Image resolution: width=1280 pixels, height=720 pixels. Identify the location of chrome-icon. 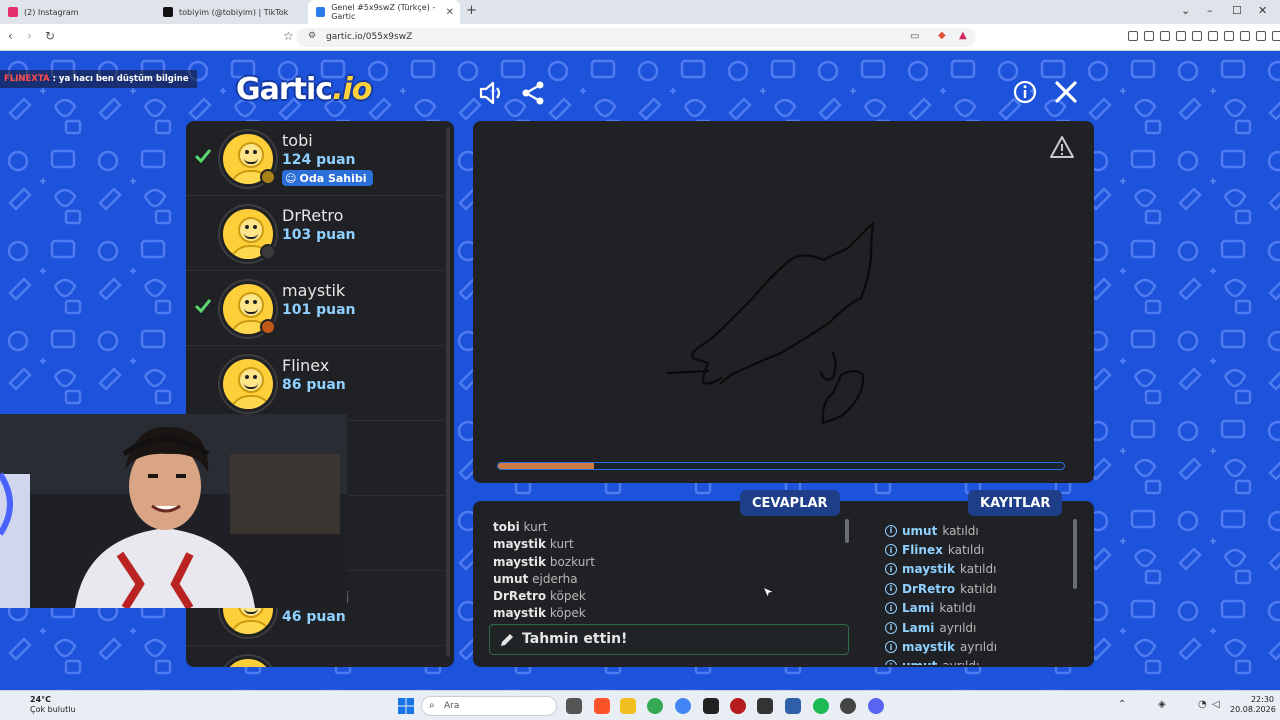
(655, 706).